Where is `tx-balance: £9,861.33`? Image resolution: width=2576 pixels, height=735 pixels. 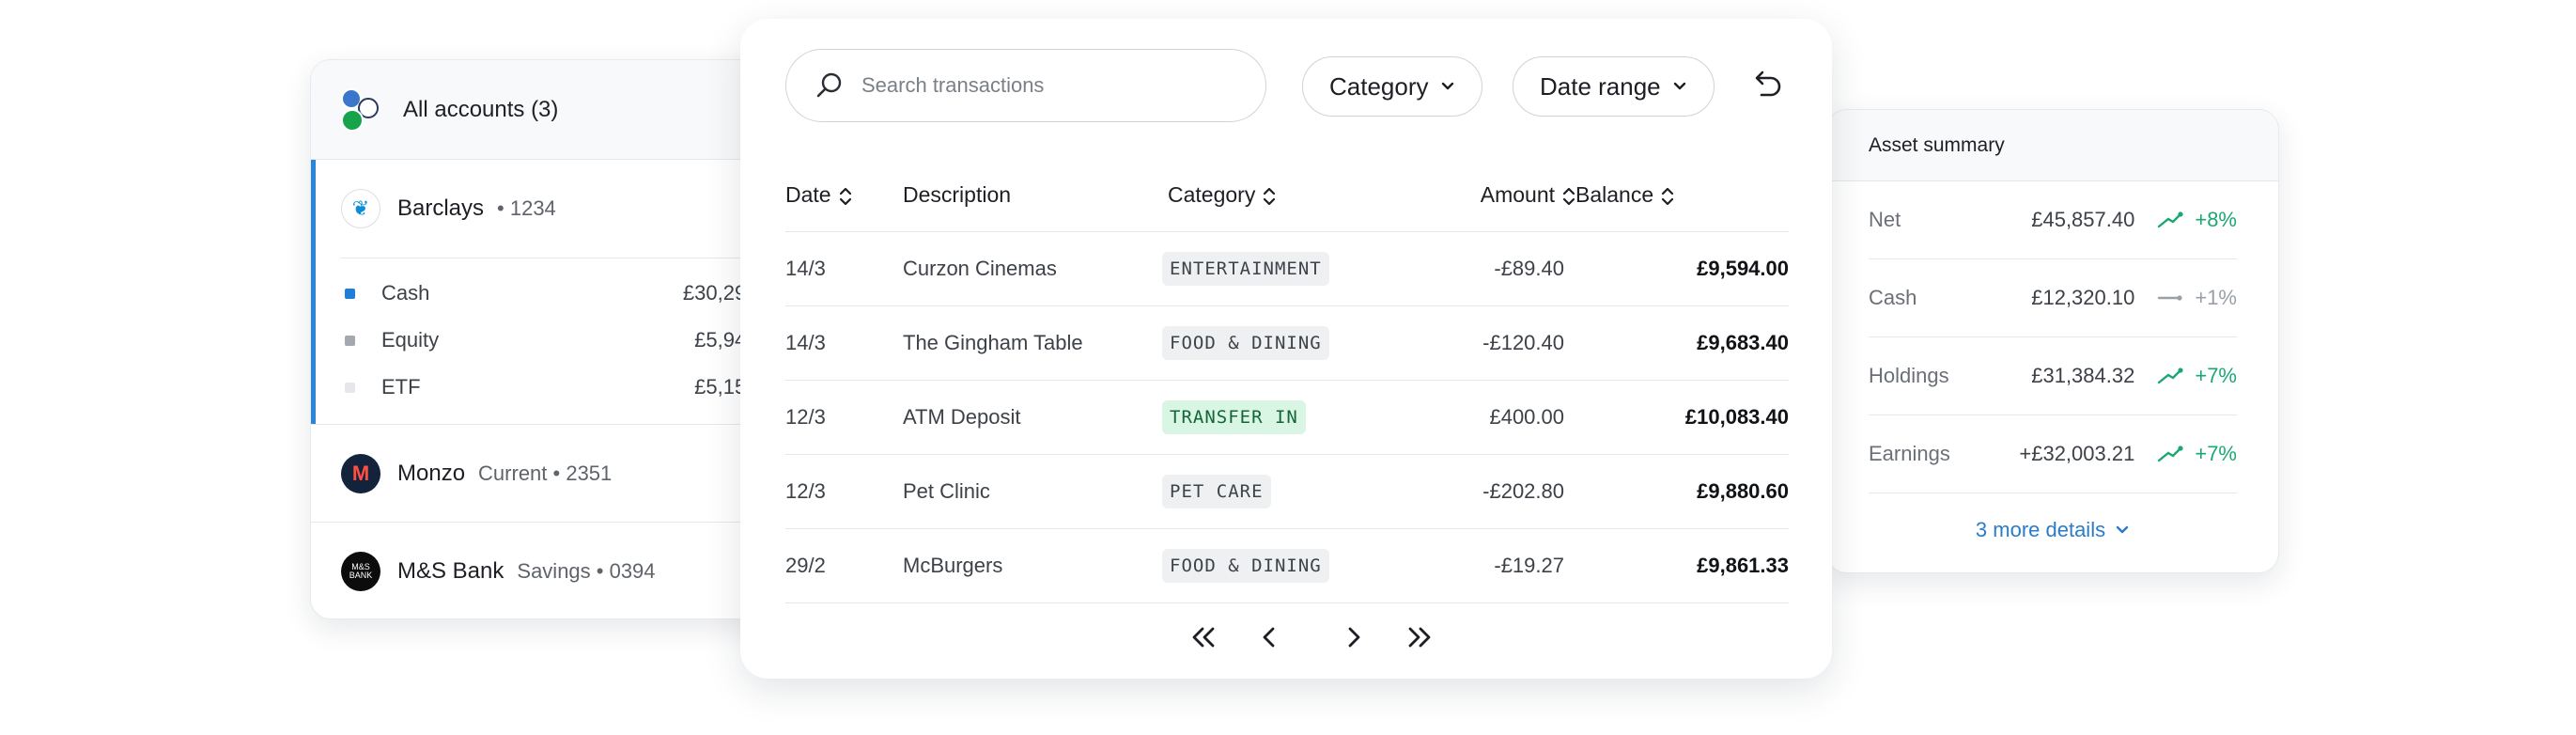
tx-balance: £9,861.33 is located at coordinates (1682, 565).